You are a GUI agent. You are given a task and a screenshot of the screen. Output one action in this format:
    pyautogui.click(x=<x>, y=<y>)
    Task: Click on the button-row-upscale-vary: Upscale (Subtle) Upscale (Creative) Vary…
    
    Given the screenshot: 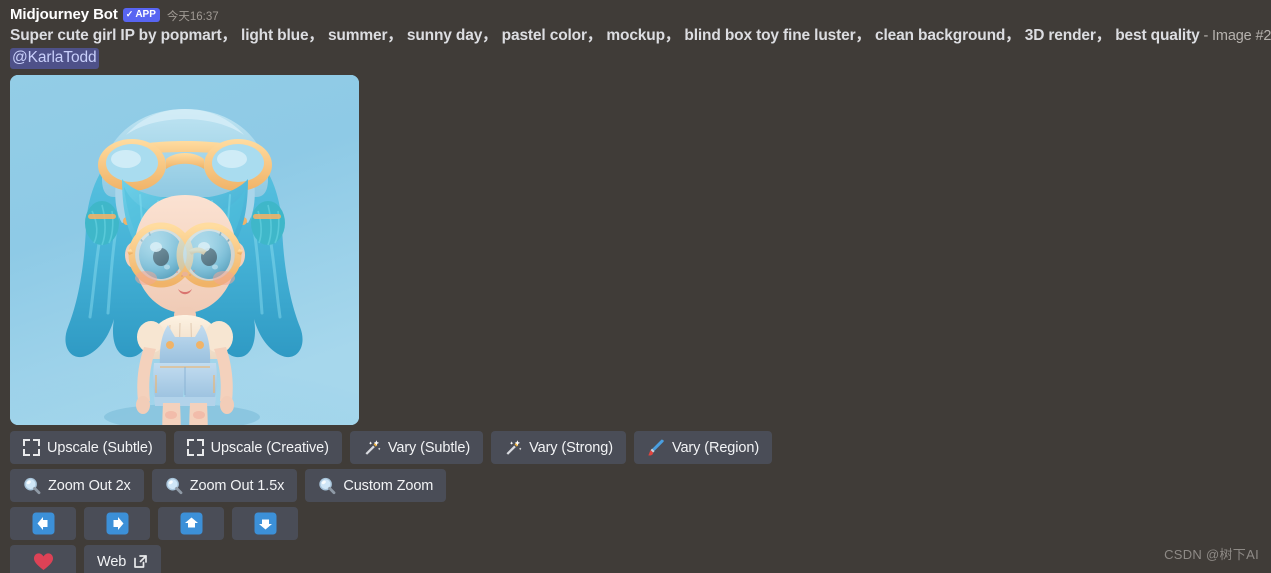 What is the action you would take?
    pyautogui.click(x=640, y=447)
    